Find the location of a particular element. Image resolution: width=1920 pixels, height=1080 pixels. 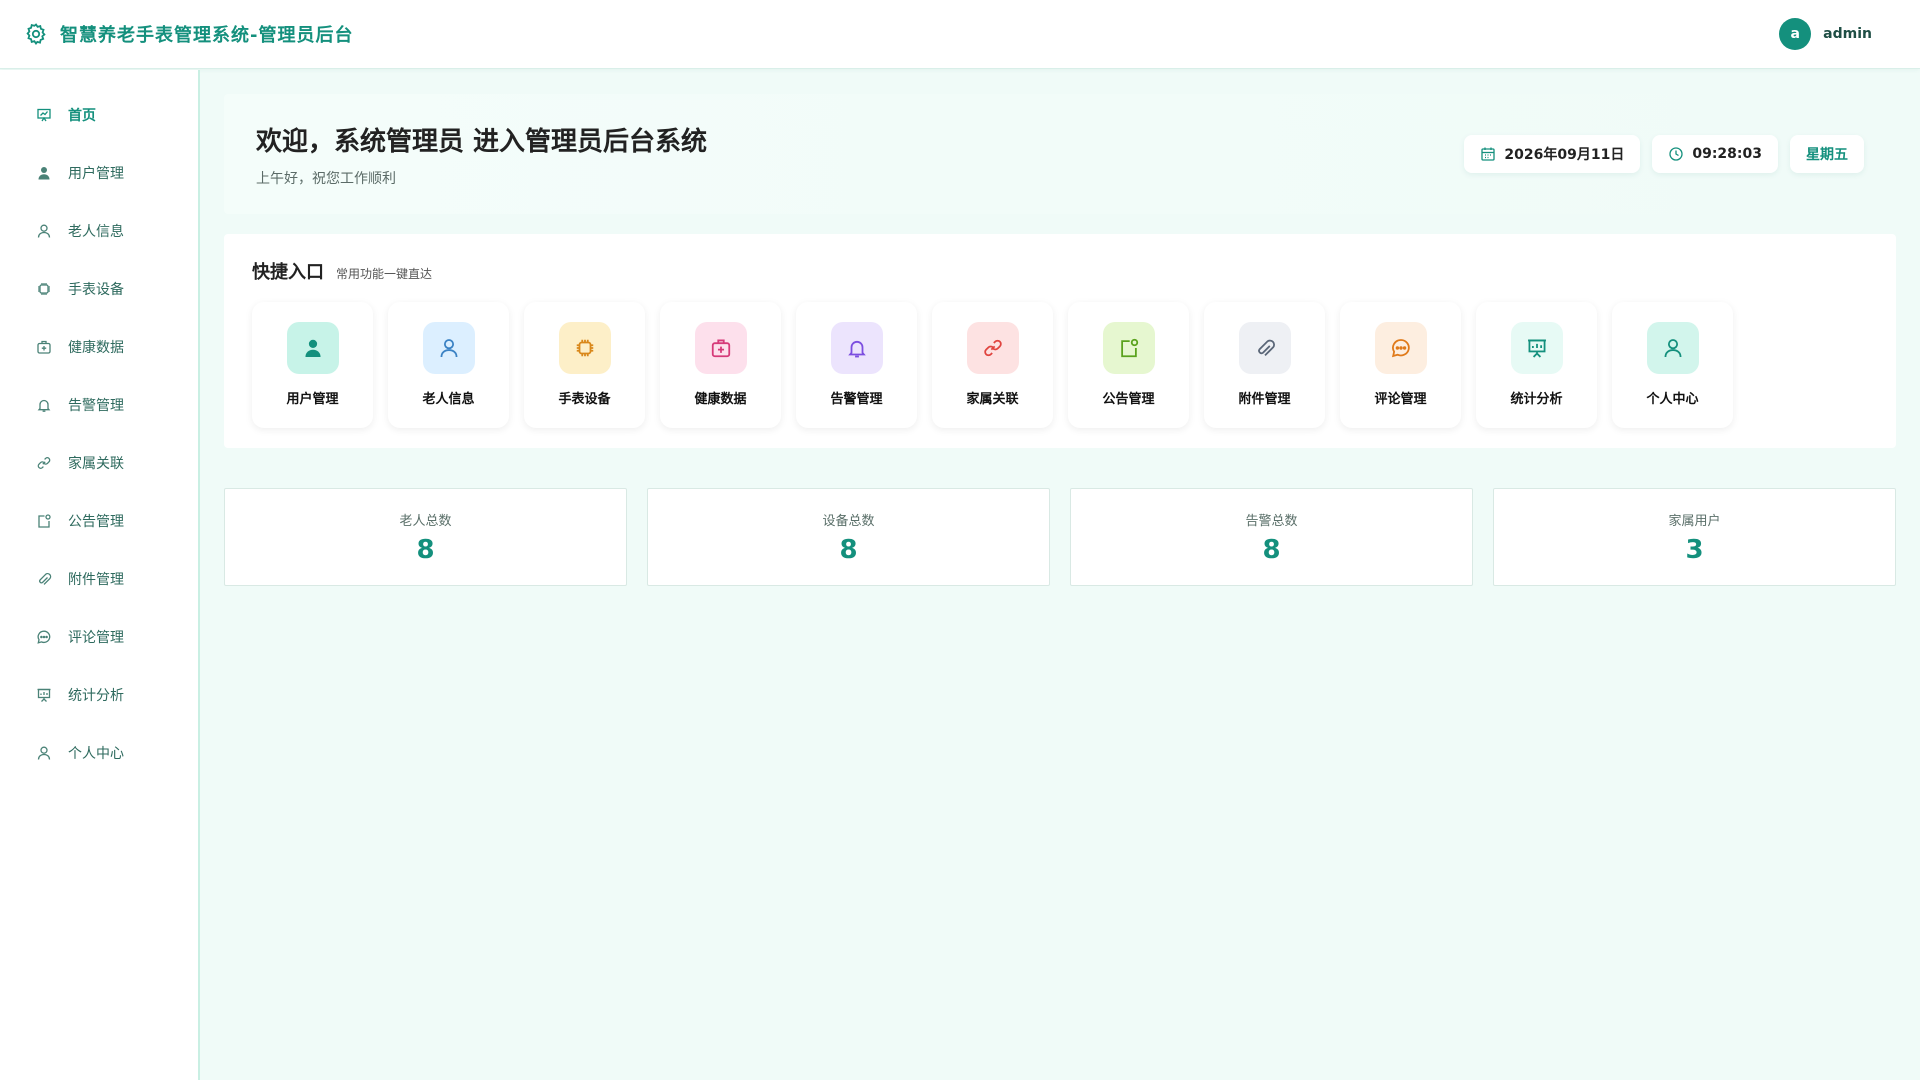

sidebar-item-cpu-3: 手表设备 is located at coordinates (99, 289).